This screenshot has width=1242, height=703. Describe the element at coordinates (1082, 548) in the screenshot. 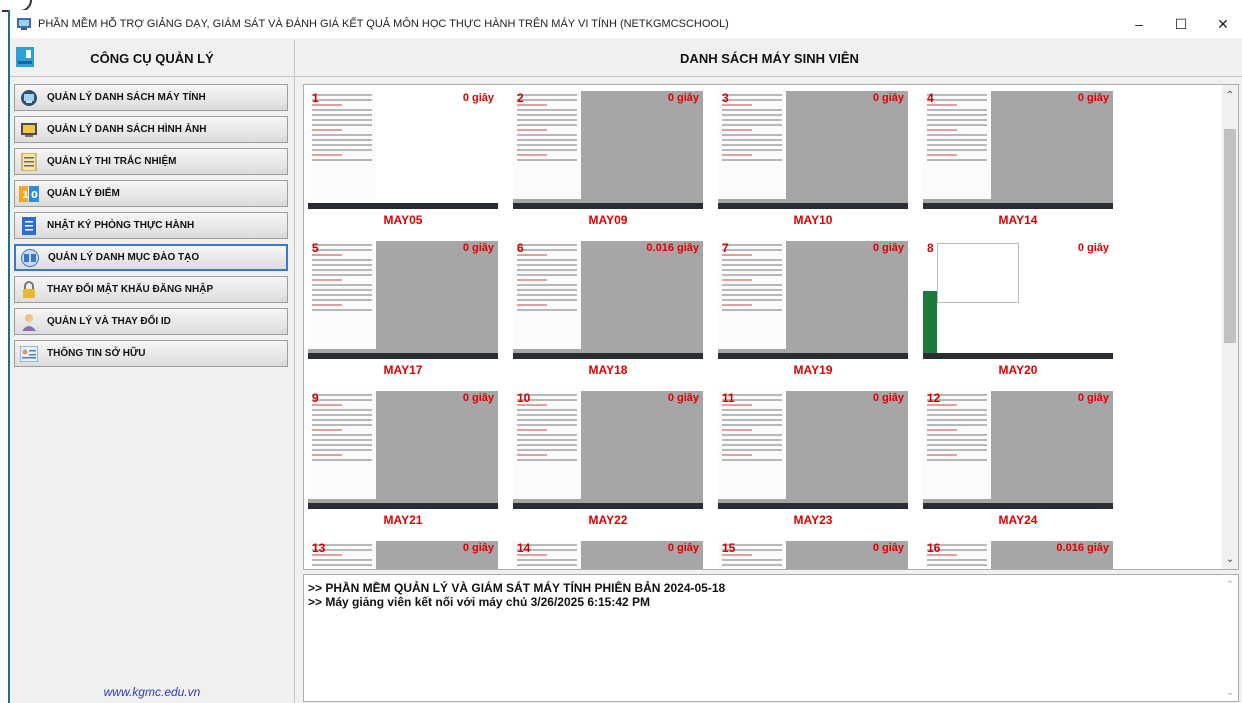

I see `machine-response-time: 0.016 giây` at that location.